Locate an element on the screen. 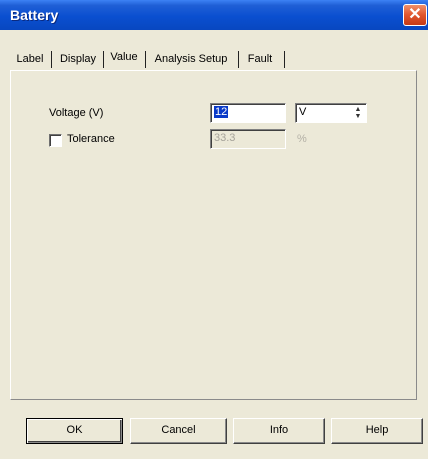  tab-fault: Fault is located at coordinates (260, 59).